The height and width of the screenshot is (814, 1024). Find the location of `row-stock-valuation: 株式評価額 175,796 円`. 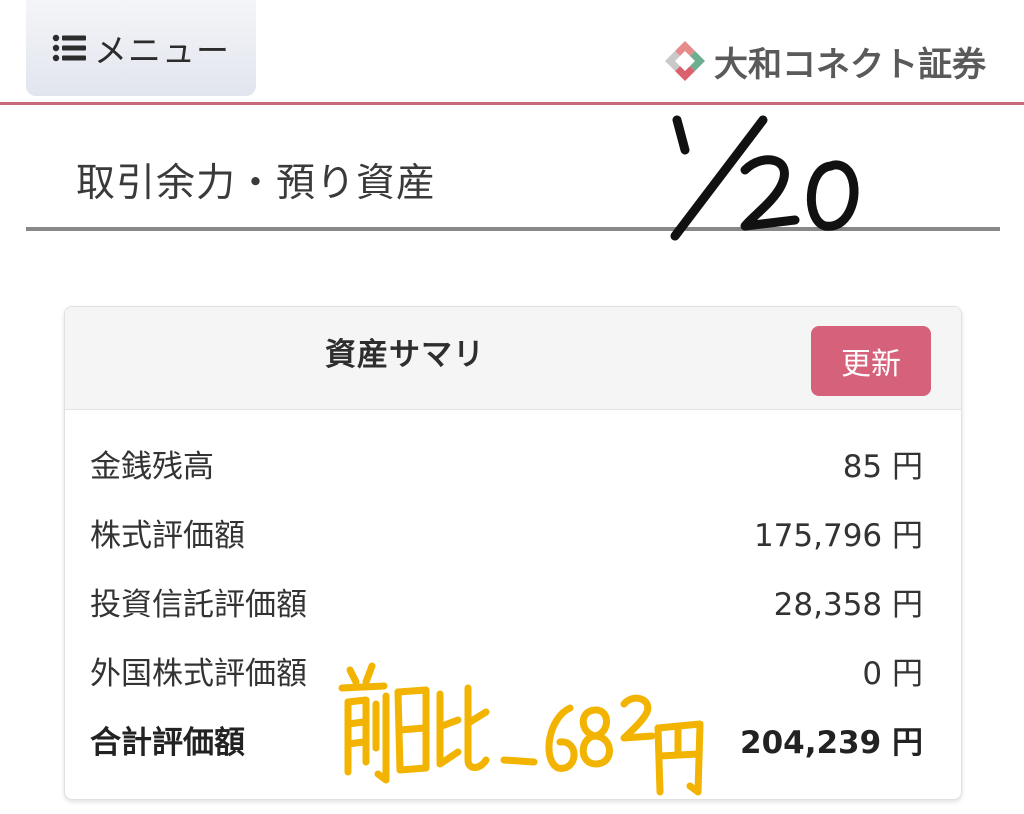

row-stock-valuation: 株式評価額 175,796 円 is located at coordinates (513, 530).